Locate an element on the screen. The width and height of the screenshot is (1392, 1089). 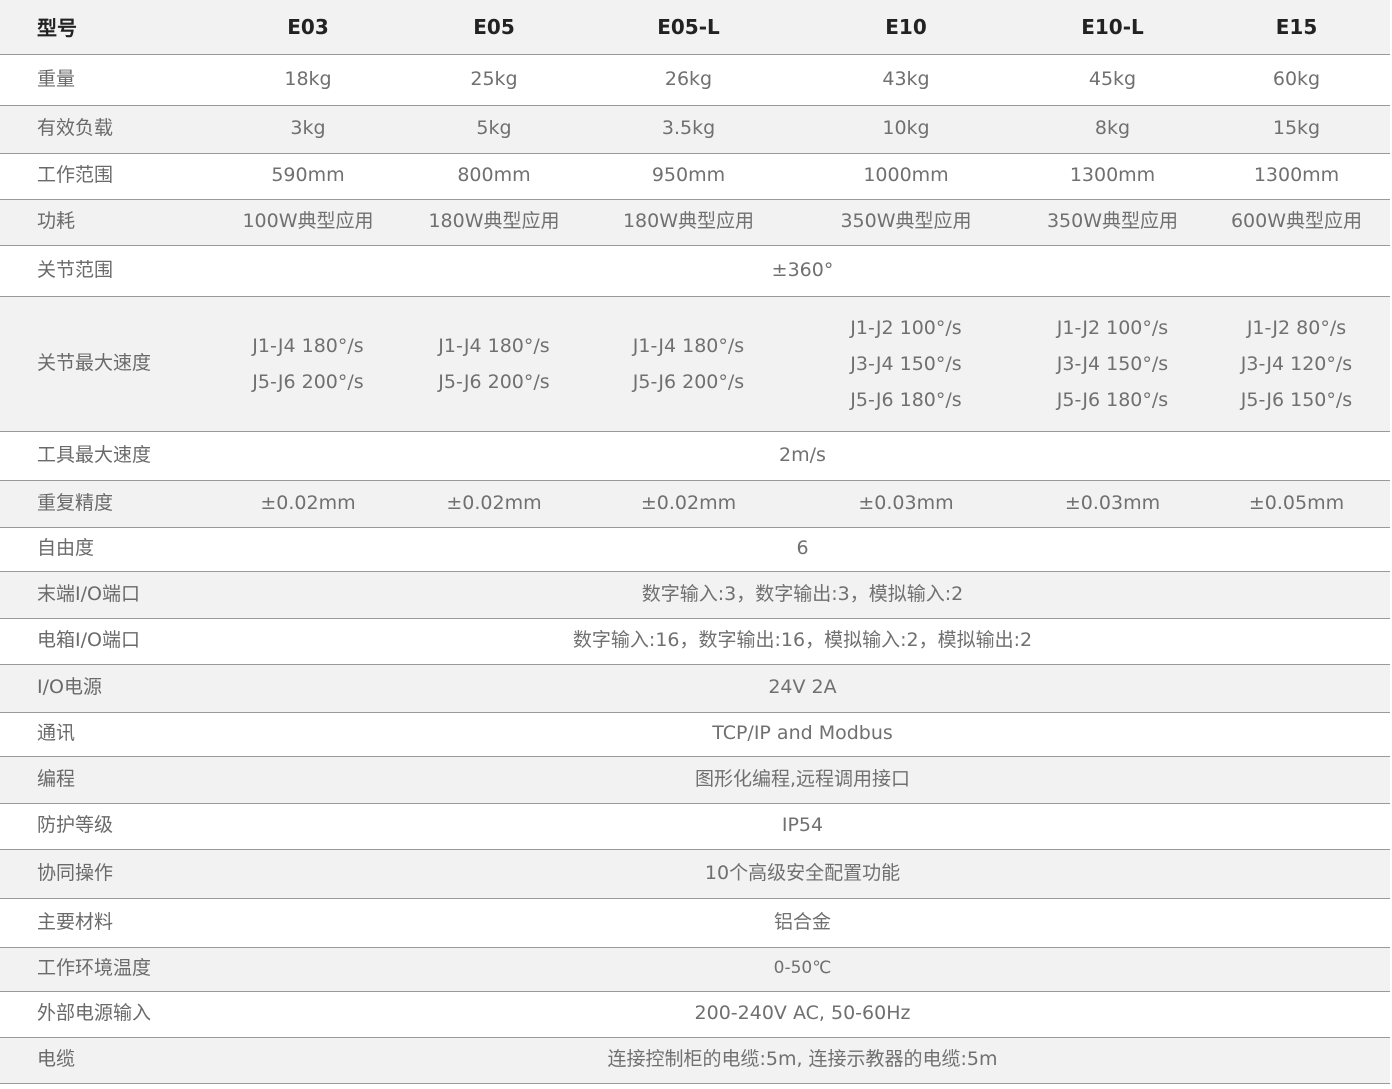
row-label: 工作范围 is located at coordinates (107, 176).